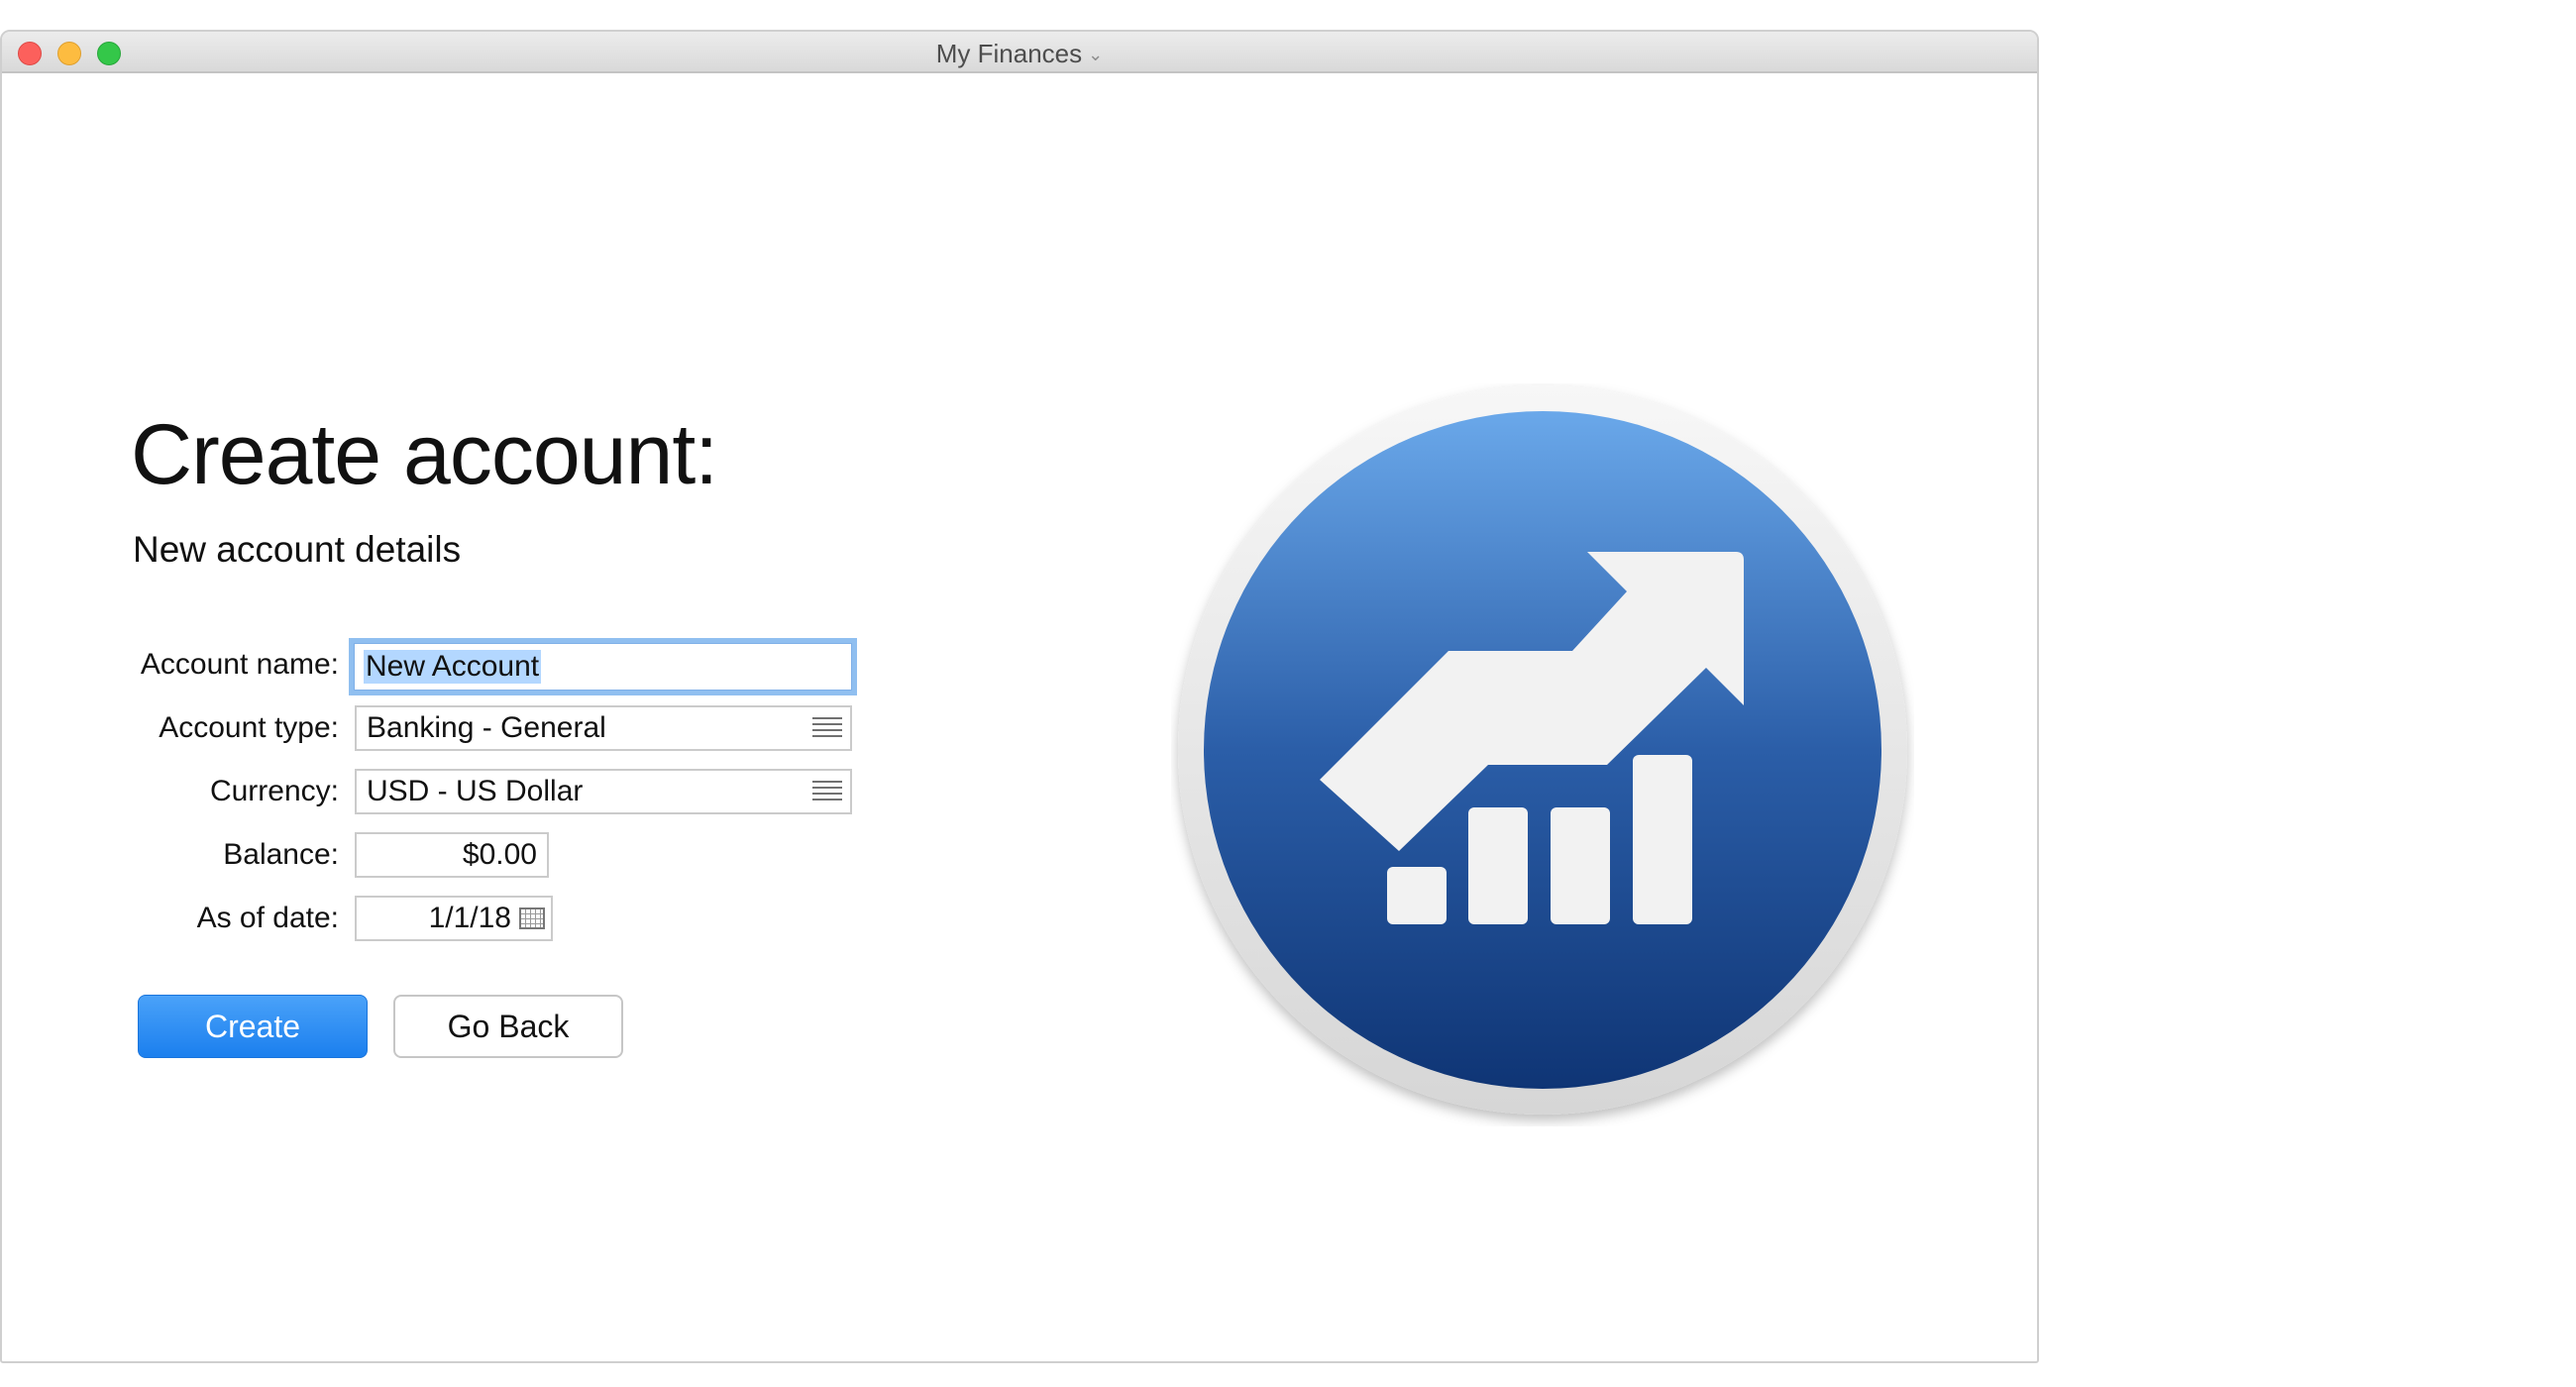 The width and height of the screenshot is (2576, 1387). What do you see at coordinates (253, 1026) in the screenshot?
I see `create-button: Create` at bounding box center [253, 1026].